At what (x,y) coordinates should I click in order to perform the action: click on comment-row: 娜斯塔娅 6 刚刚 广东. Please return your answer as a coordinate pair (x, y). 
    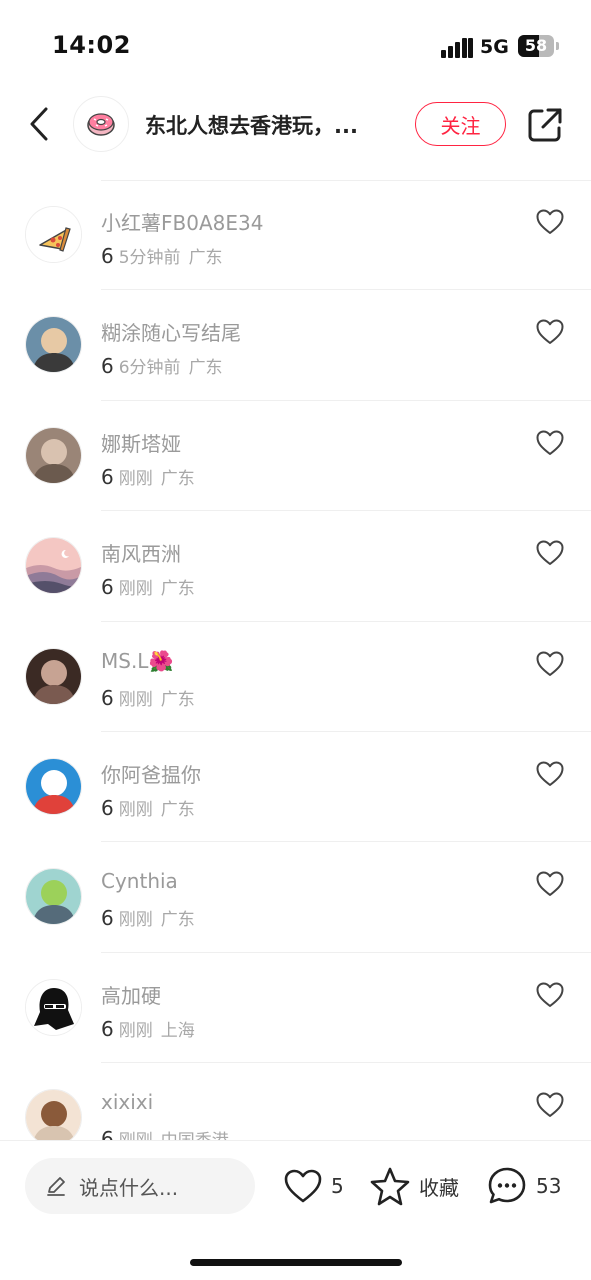
    Looking at the image, I should click on (295, 456).